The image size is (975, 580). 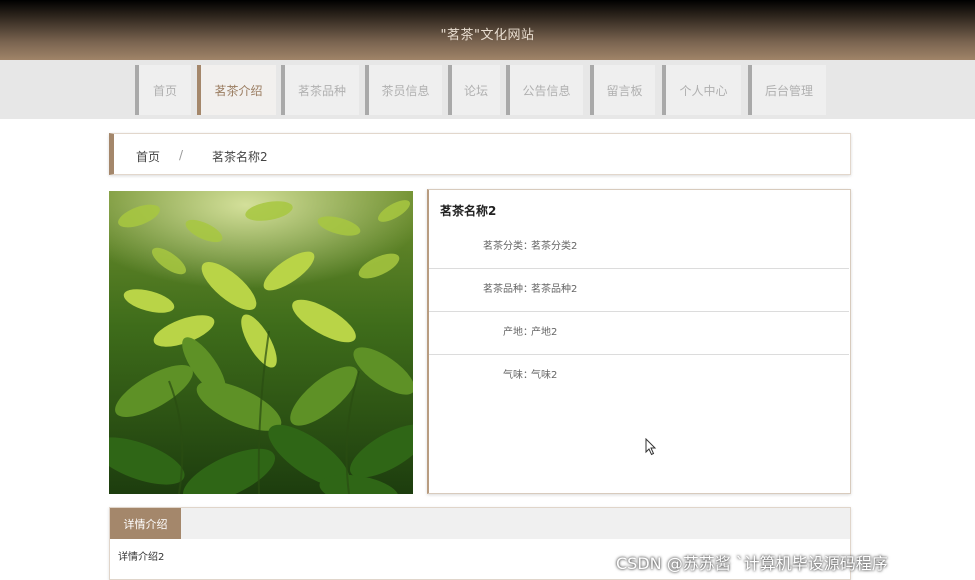 What do you see at coordinates (554, 246) in the screenshot?
I see `category-value: 茗茶分类2` at bounding box center [554, 246].